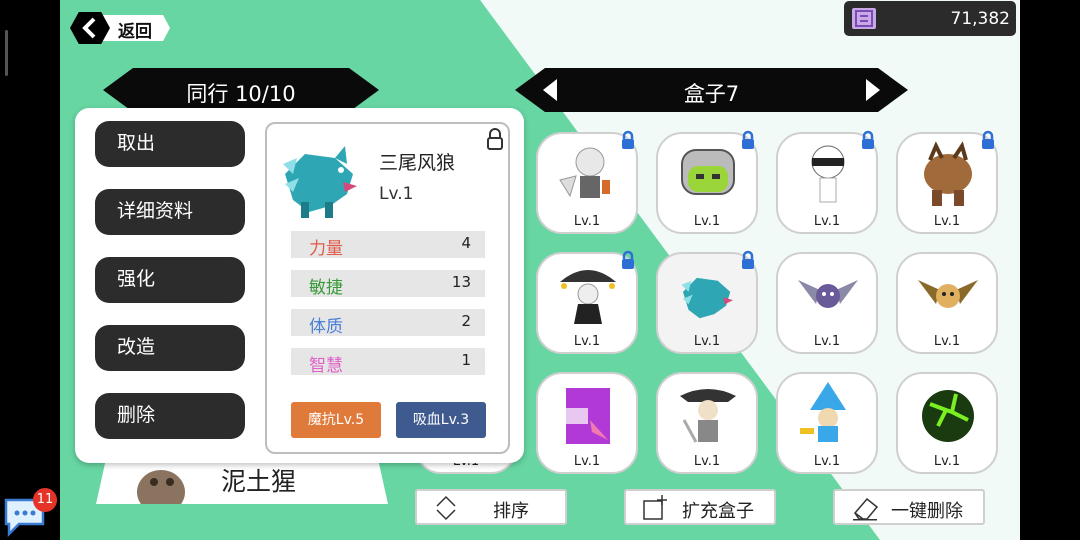  I want to click on stat-strength: 力量 4, so click(388, 245).